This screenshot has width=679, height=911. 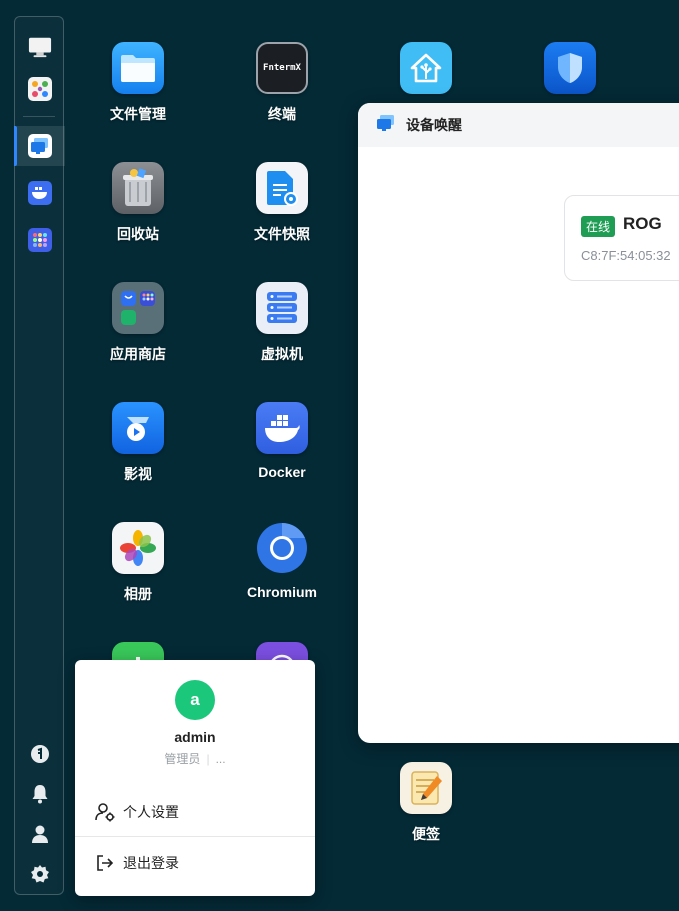 I want to click on role-label: 管理员, so click(x=182, y=759).